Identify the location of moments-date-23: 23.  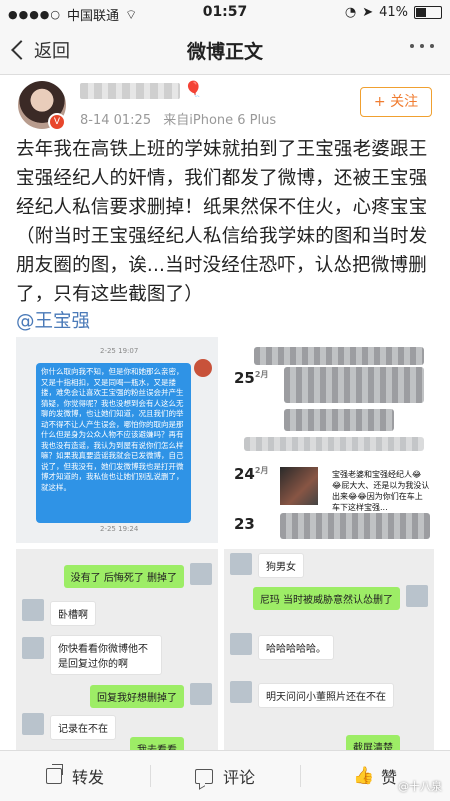
(244, 524).